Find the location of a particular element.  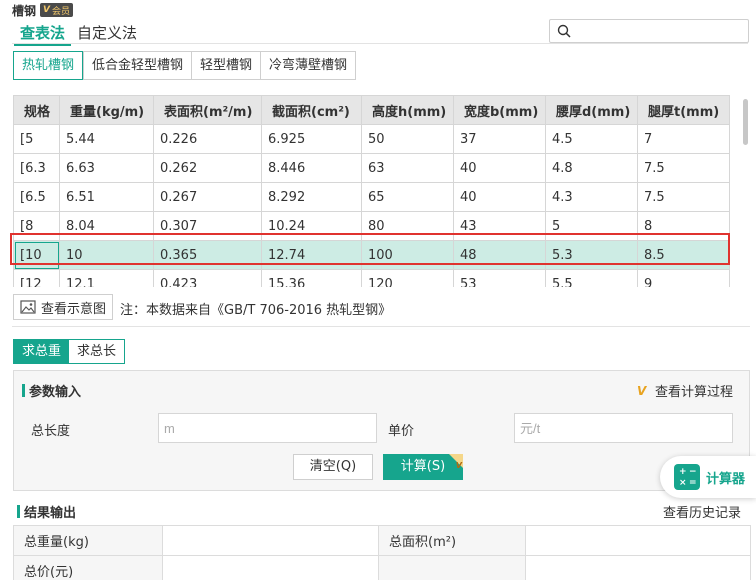

table-cell: 65 is located at coordinates (407, 197).